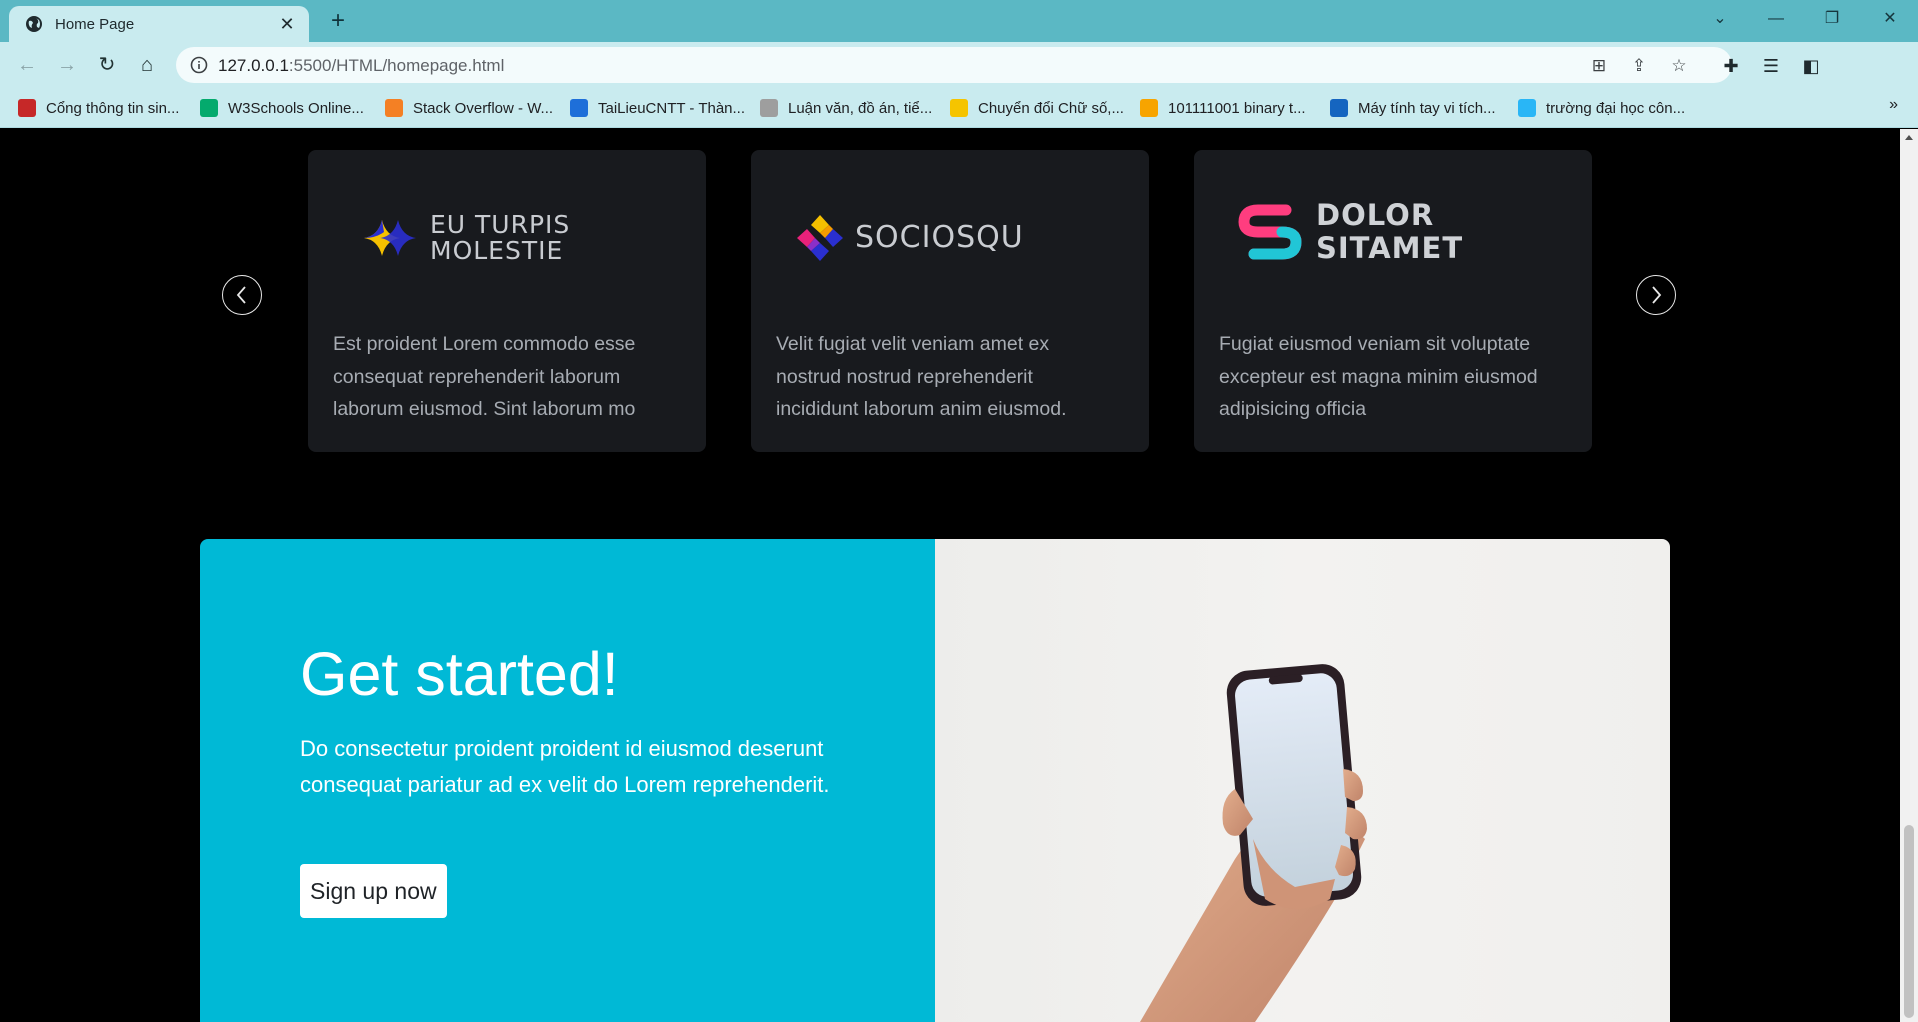  Describe the element at coordinates (939, 237) in the screenshot. I see `logo-text: SOCIOSQU` at that location.